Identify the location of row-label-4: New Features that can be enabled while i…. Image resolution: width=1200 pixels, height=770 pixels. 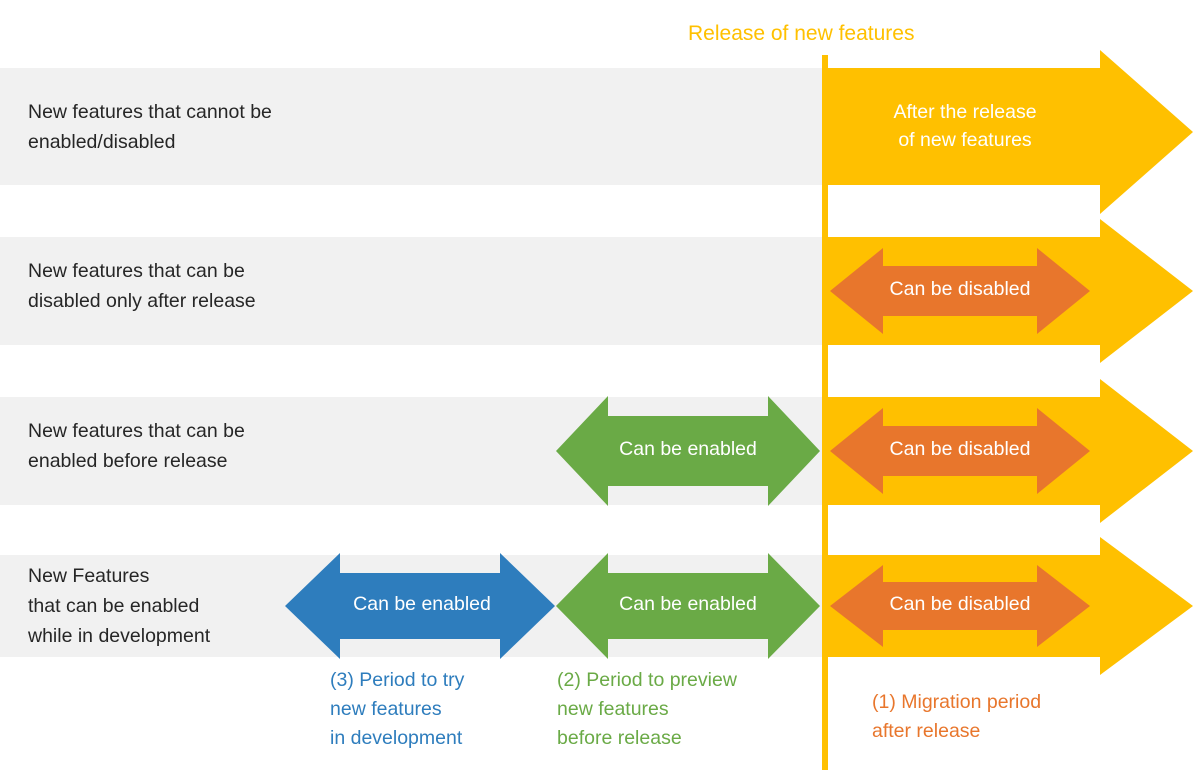
(119, 606).